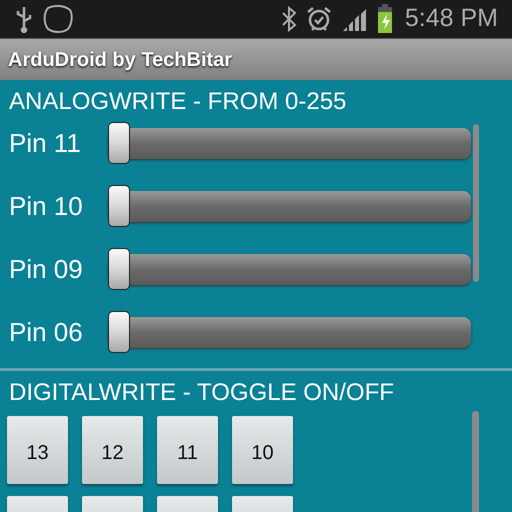  What do you see at coordinates (451, 18) in the screenshot?
I see `clock-time: 5:48 PM` at bounding box center [451, 18].